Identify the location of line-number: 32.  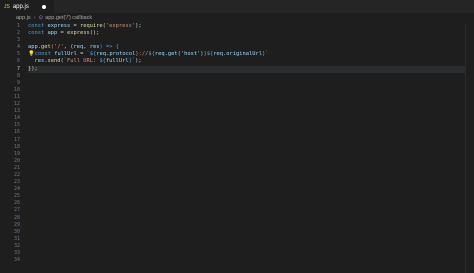
(16, 245).